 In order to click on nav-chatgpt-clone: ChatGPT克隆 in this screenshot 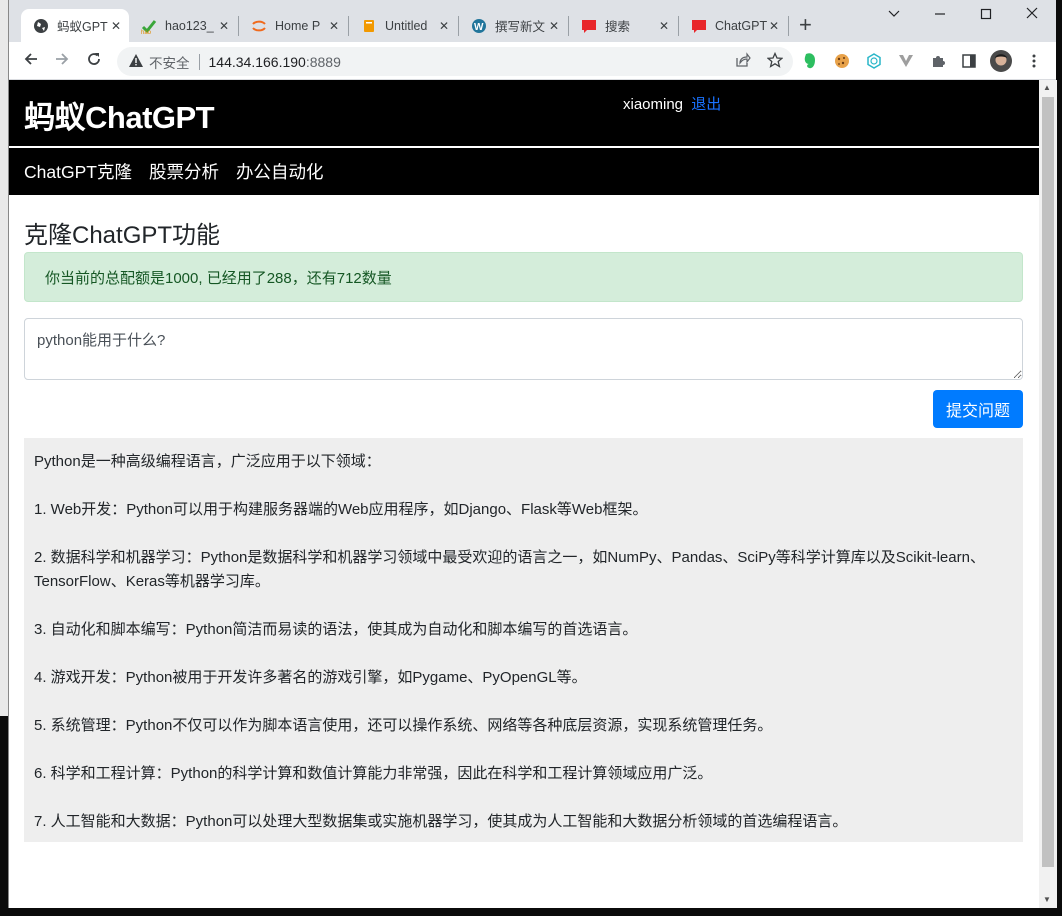, I will do `click(78, 171)`.